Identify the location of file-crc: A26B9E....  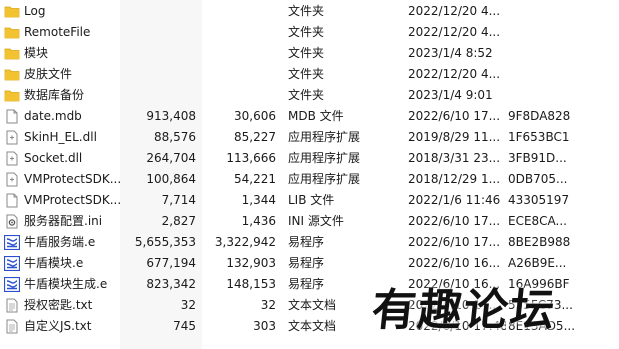
(537, 263).